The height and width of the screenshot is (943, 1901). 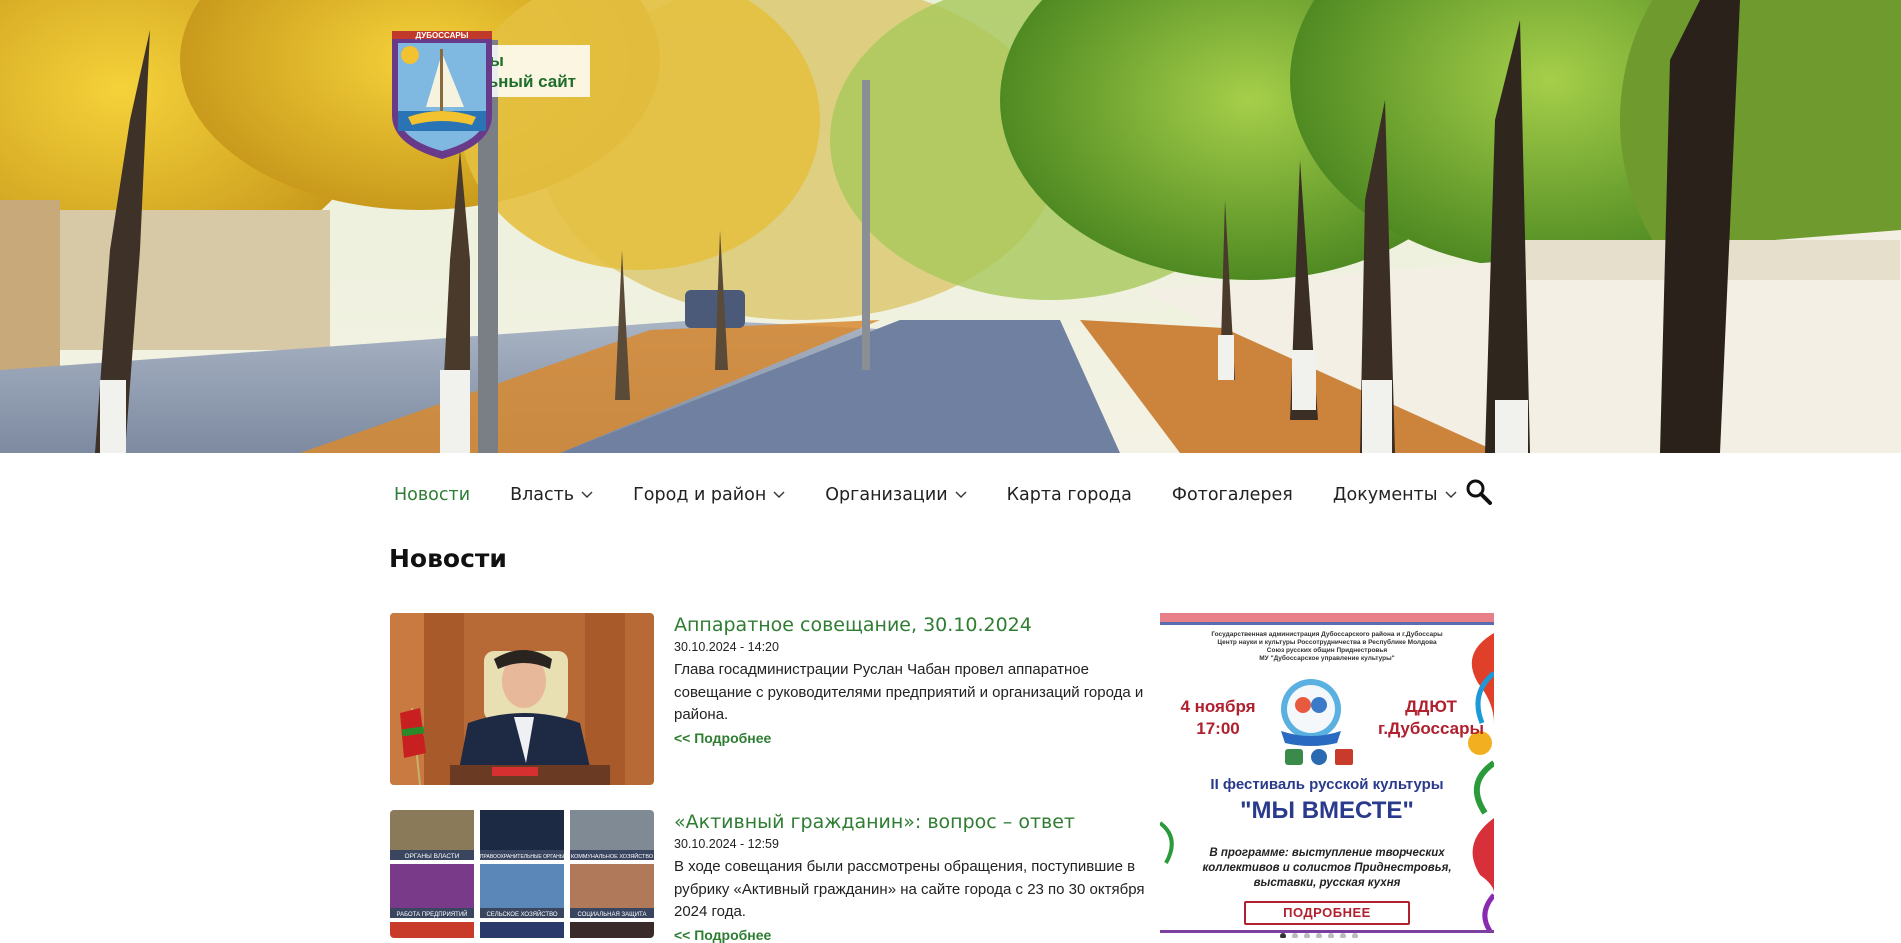 I want to click on news-title-link: «Активный гражданин»: вопрос – ответ, so click(x=911, y=822).